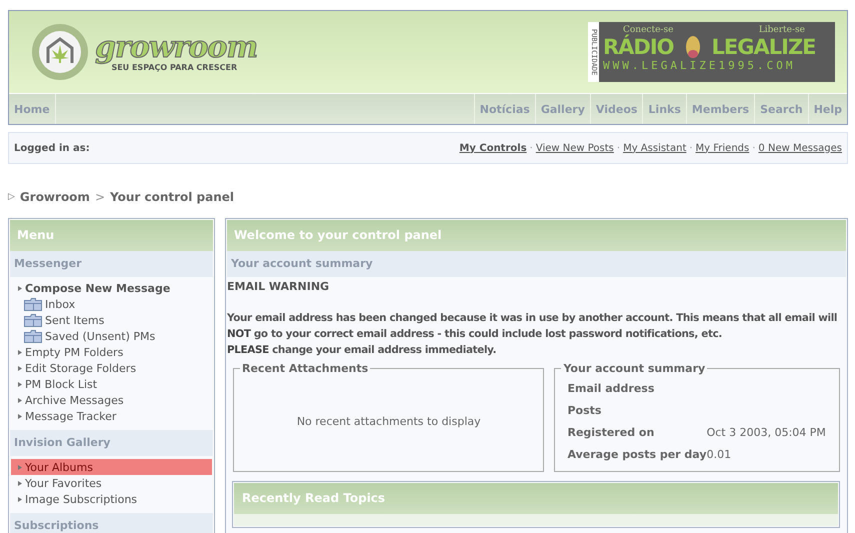 This screenshot has height=533, width=855. I want to click on logged-in-label: Logged in as:, so click(52, 148).